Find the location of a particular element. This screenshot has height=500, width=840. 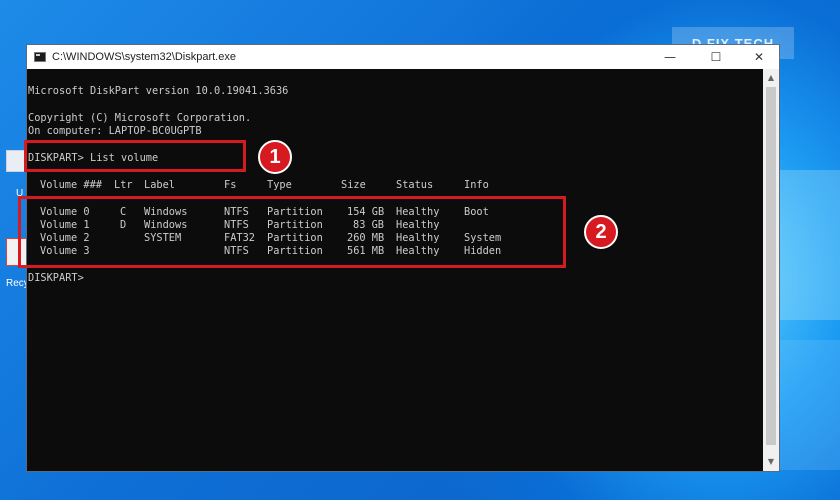

header-separator is located at coordinates (281, 193).